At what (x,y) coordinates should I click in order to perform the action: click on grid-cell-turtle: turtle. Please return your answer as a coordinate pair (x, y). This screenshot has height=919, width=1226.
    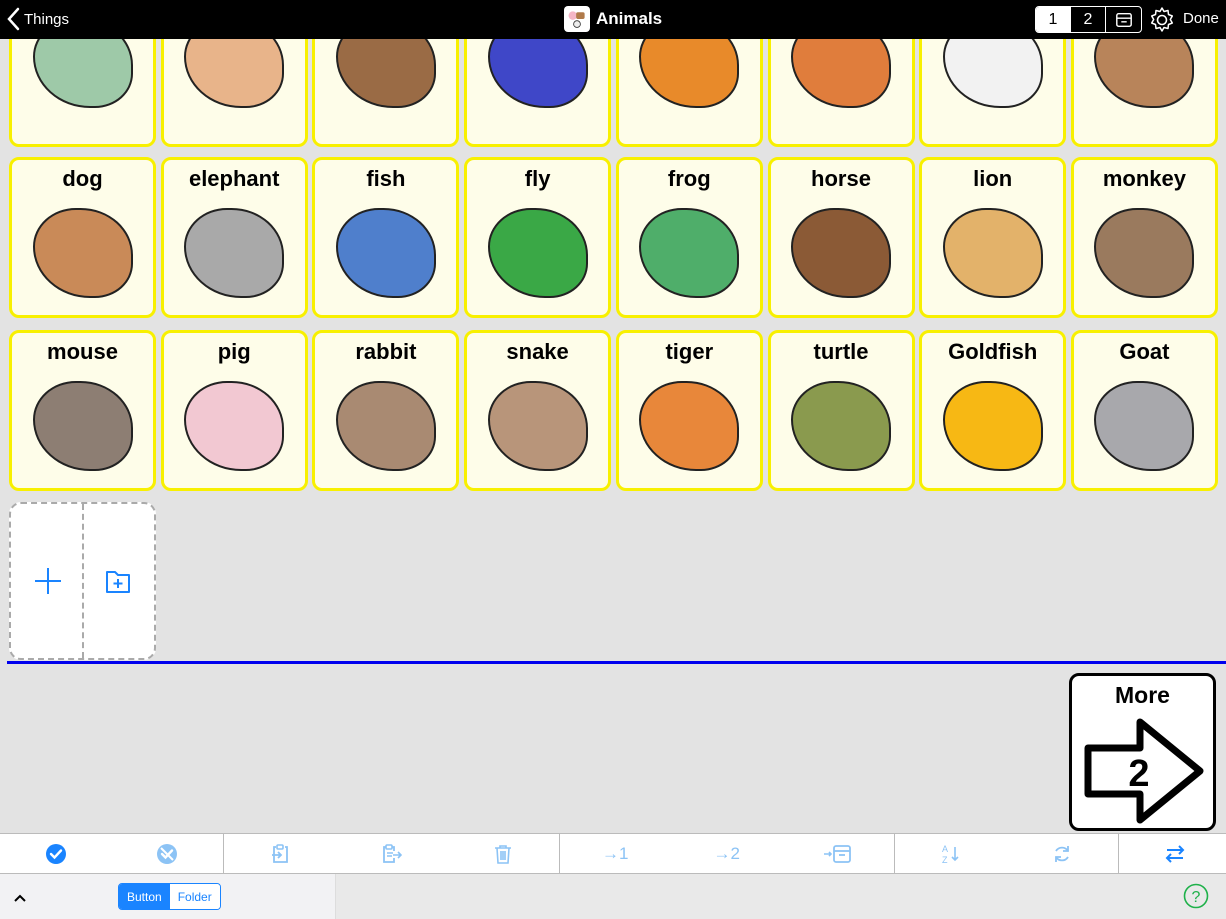
    Looking at the image, I should click on (841, 410).